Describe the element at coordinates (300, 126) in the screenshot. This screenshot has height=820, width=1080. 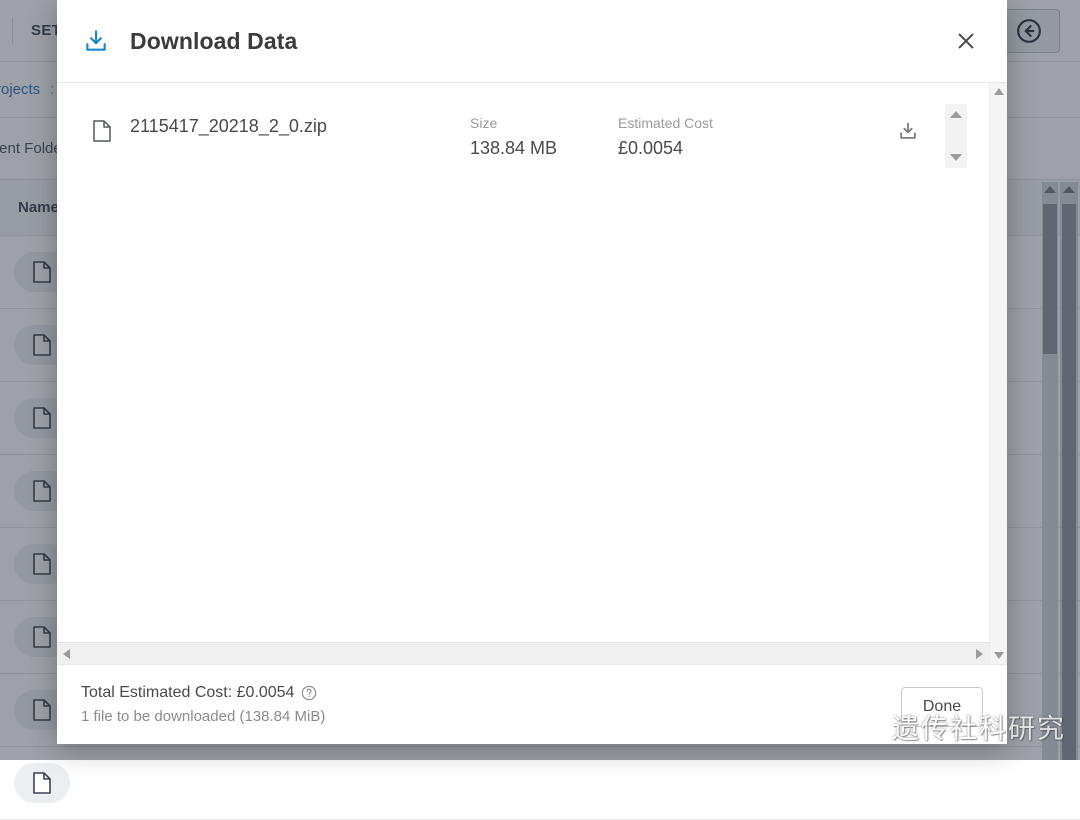
I see `file-name: 2115417_20218_2_0.zip` at that location.